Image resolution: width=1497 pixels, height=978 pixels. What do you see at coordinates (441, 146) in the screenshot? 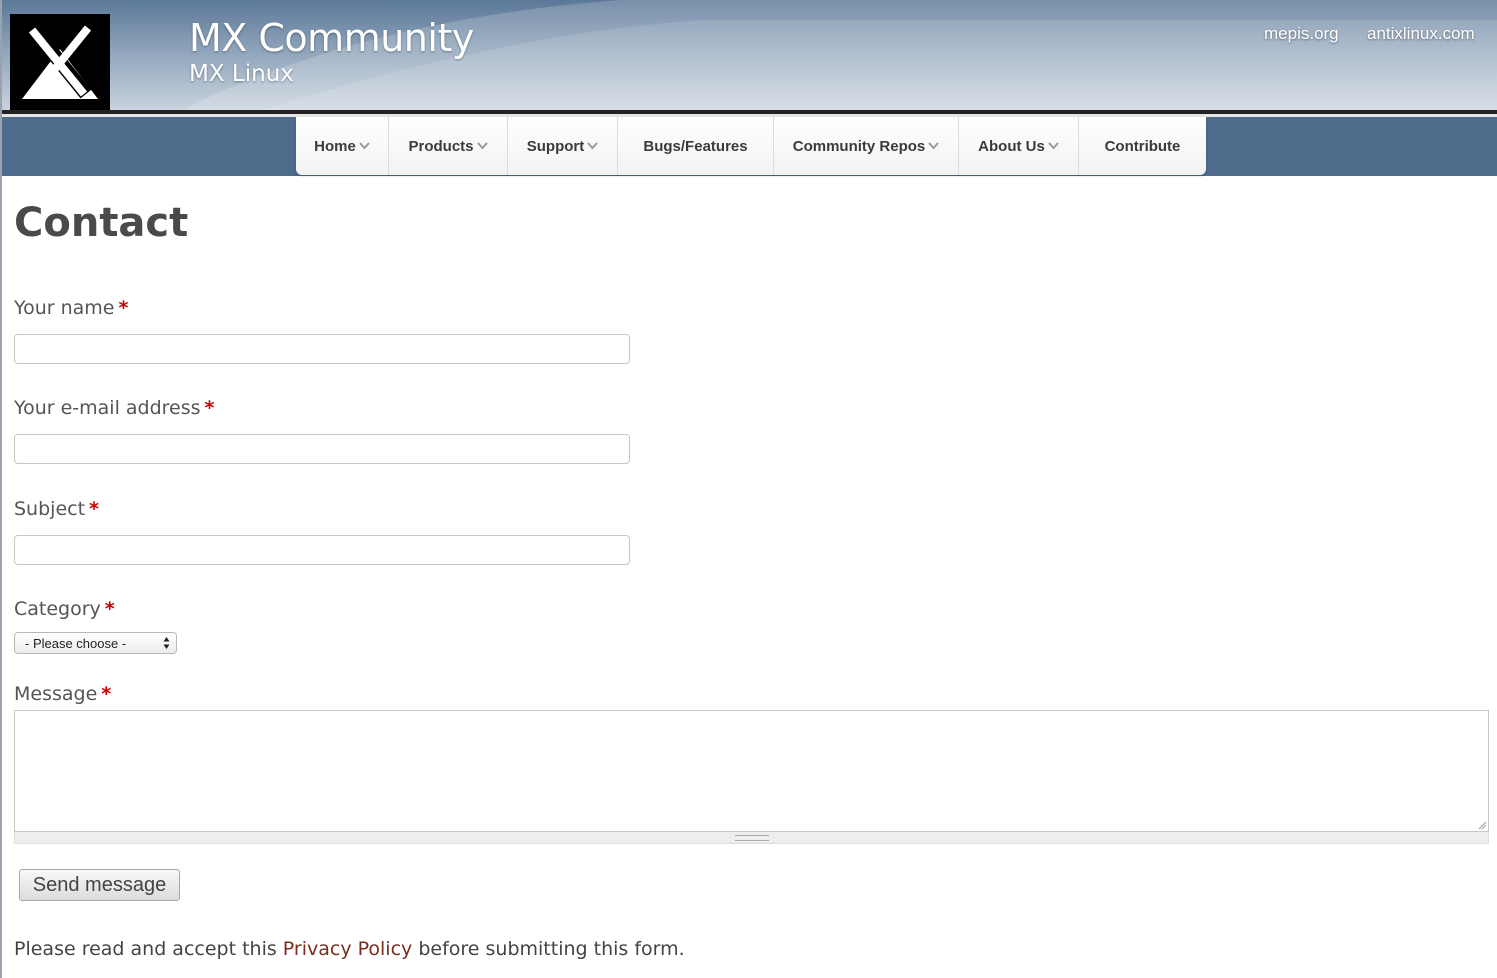
I see `nav-item-label: Products` at bounding box center [441, 146].